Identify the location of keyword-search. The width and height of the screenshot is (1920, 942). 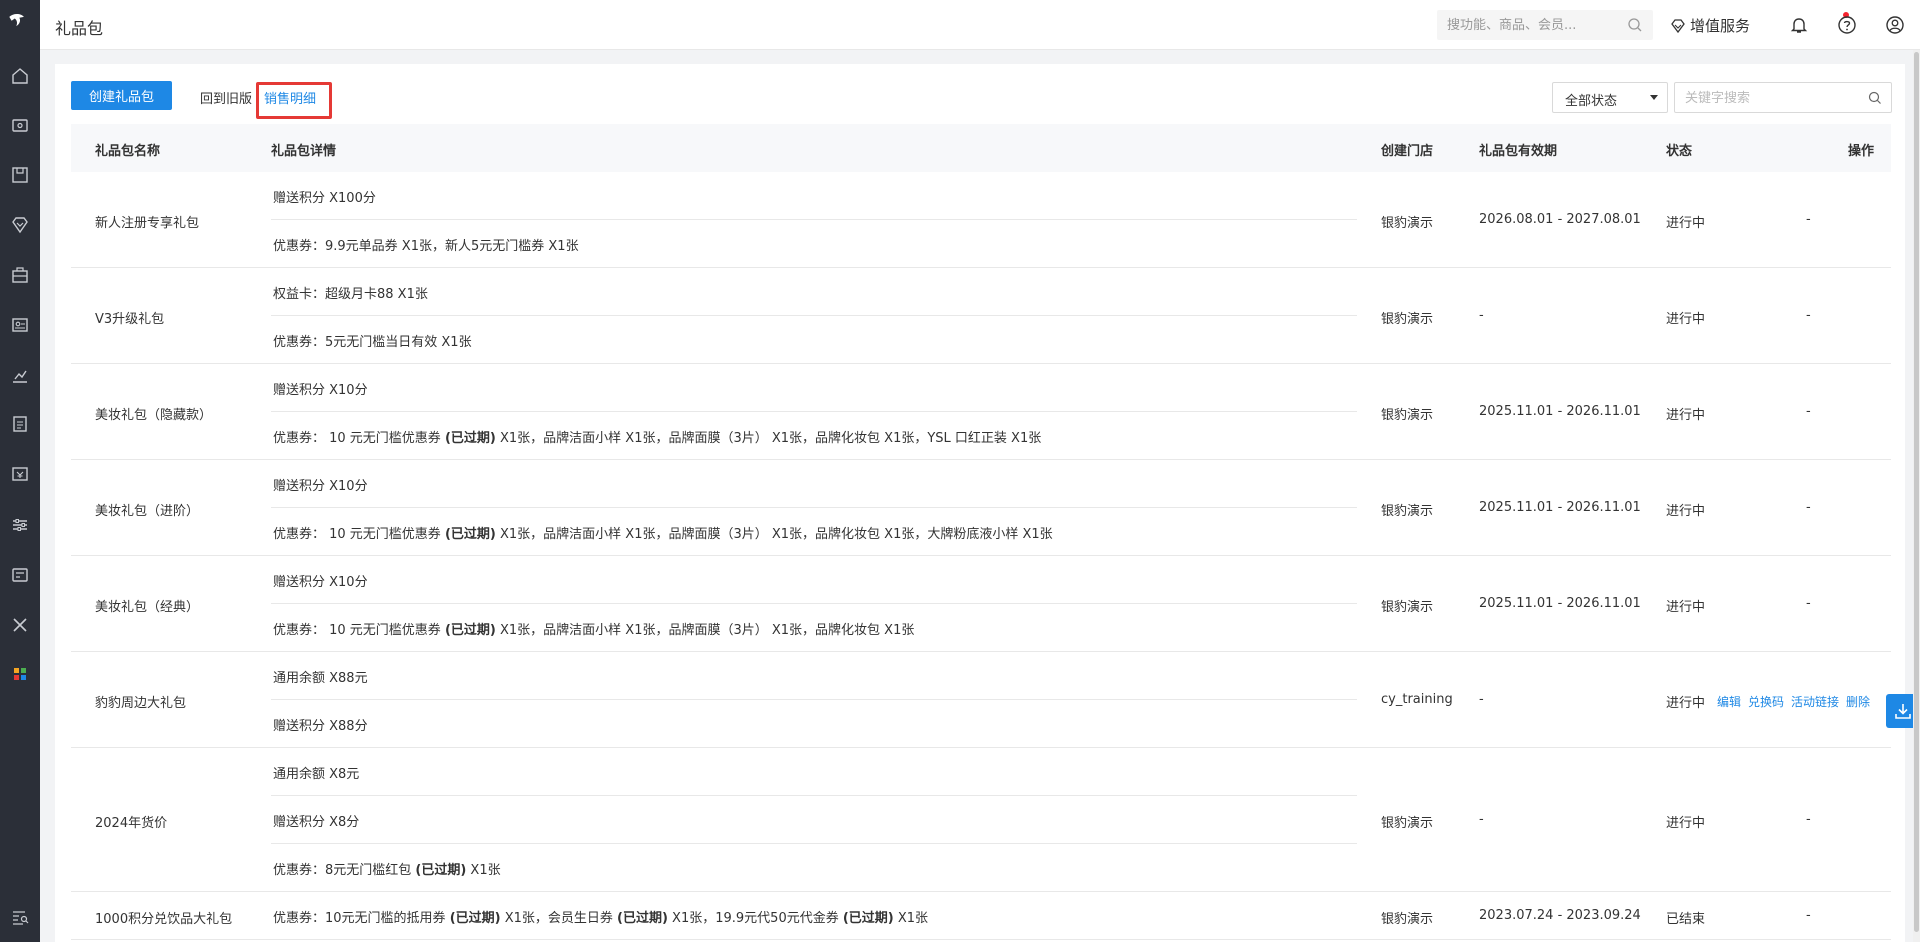
(1783, 97).